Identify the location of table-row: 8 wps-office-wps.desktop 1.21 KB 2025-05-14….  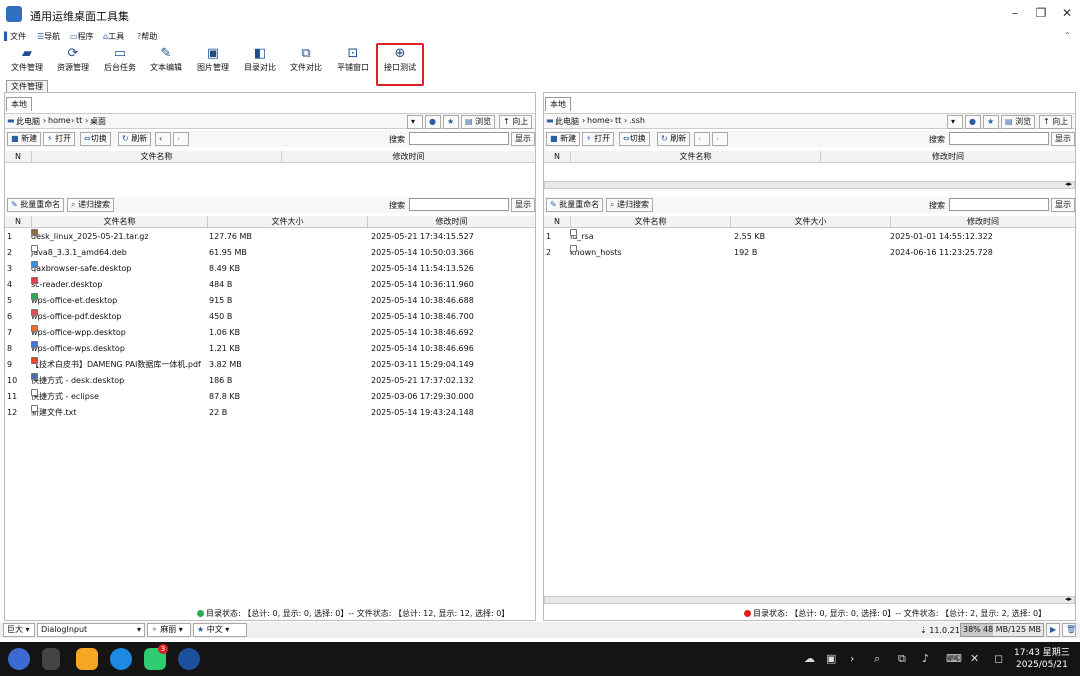
(270, 349).